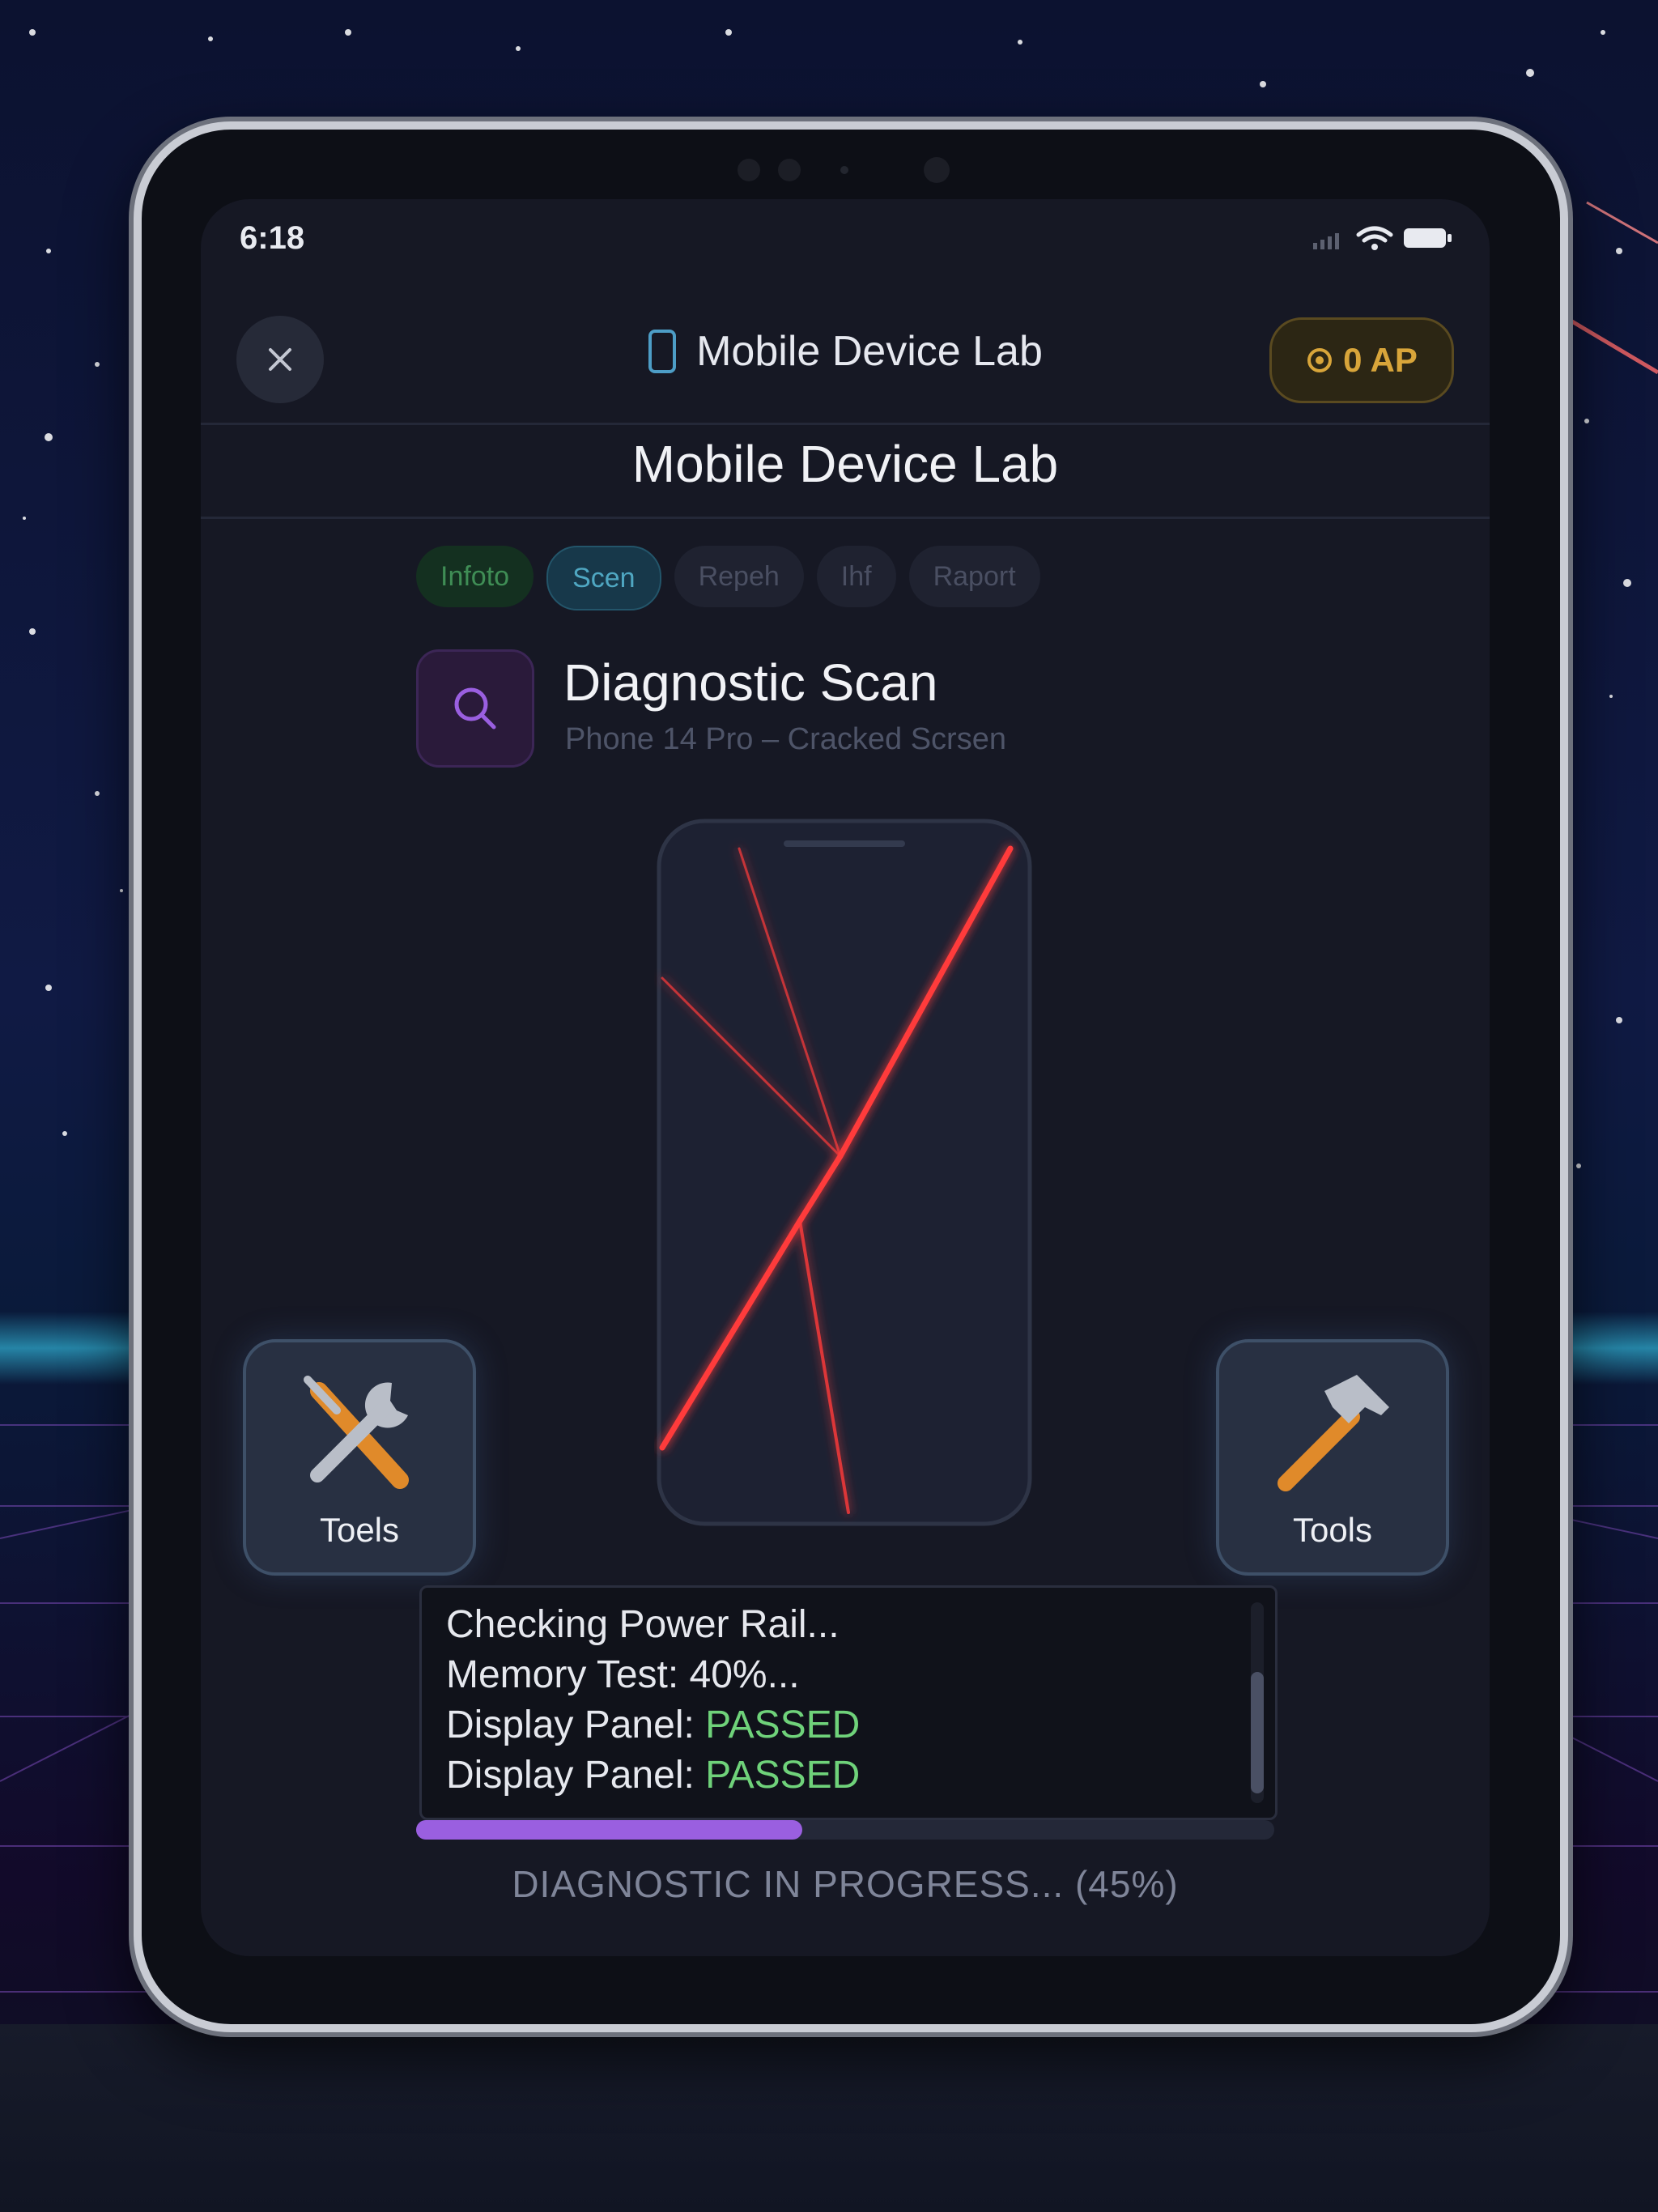  What do you see at coordinates (356, 1432) in the screenshot?
I see `wrench-screwdriver-icon` at bounding box center [356, 1432].